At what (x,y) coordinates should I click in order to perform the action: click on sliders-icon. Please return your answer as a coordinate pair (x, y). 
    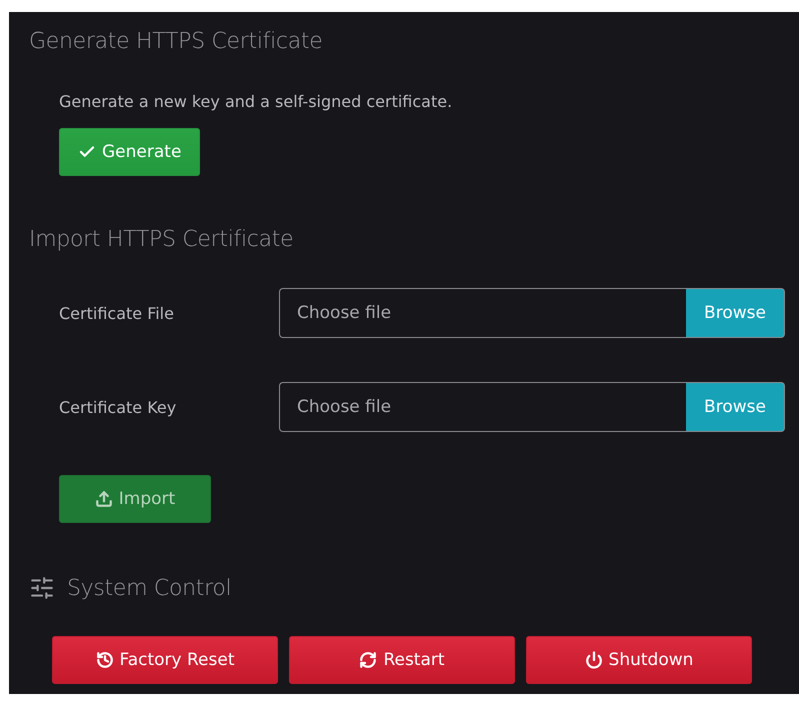
    Looking at the image, I should click on (42, 588).